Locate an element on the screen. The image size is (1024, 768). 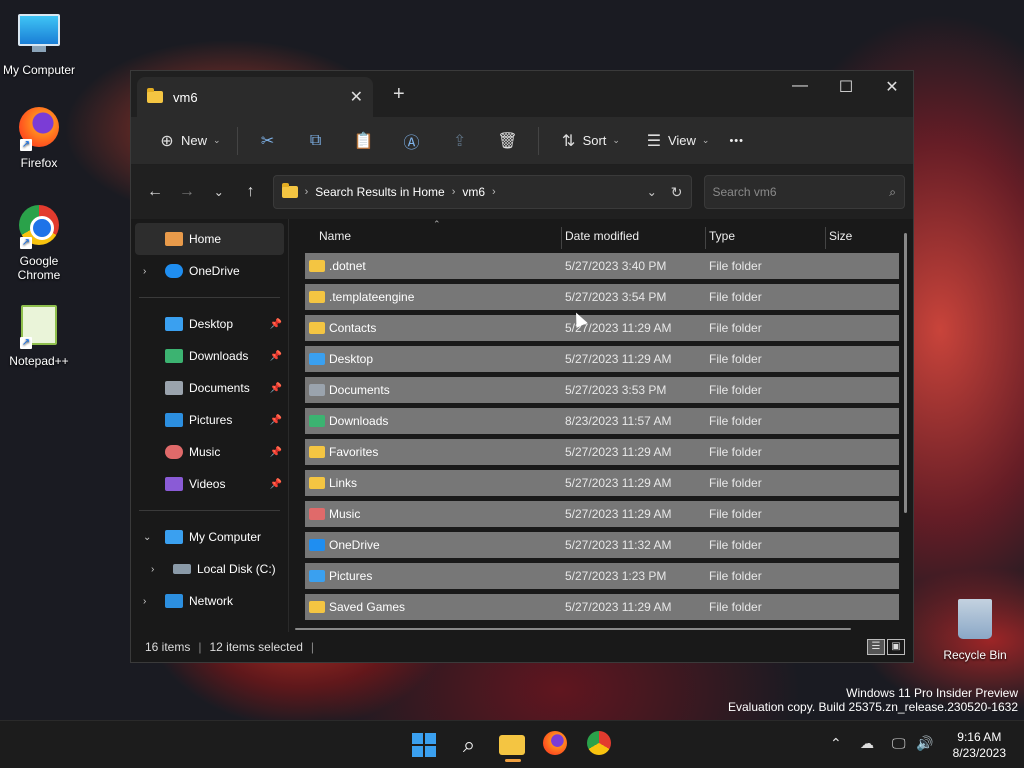
pictures-icon is located at coordinates (174, 420).